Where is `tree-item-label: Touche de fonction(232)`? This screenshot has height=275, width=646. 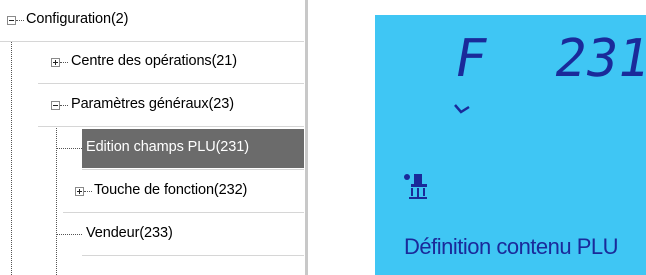 tree-item-label: Touche de fonction(232) is located at coordinates (171, 190).